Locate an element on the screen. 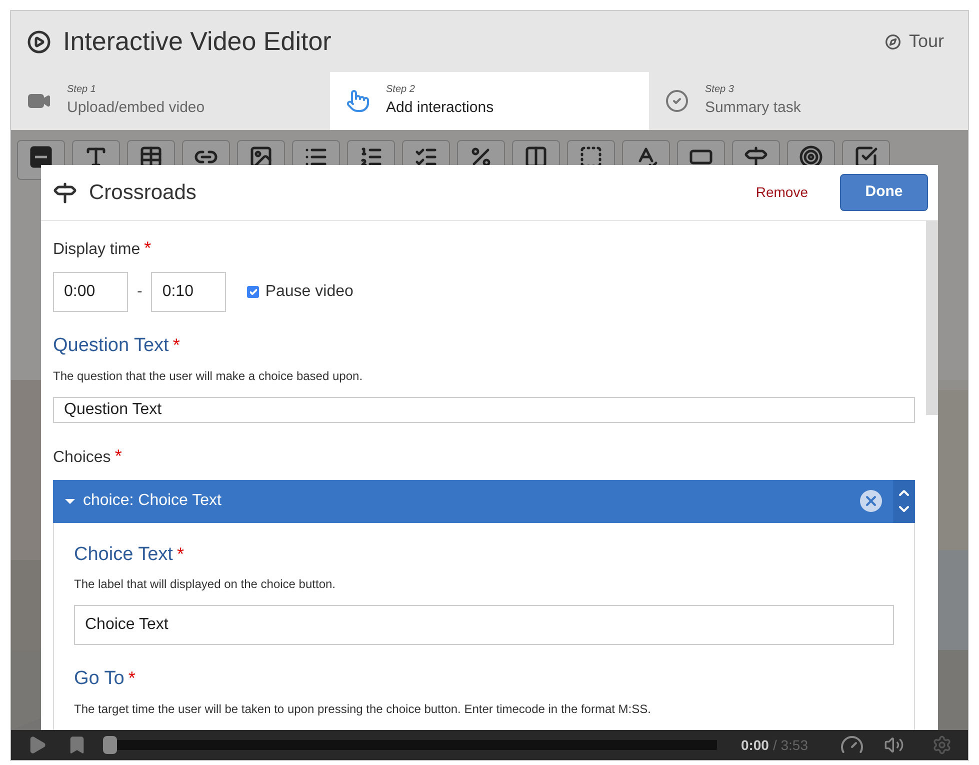 The width and height of the screenshot is (979, 765). window-title: Interactive Video Editor is located at coordinates (197, 41).